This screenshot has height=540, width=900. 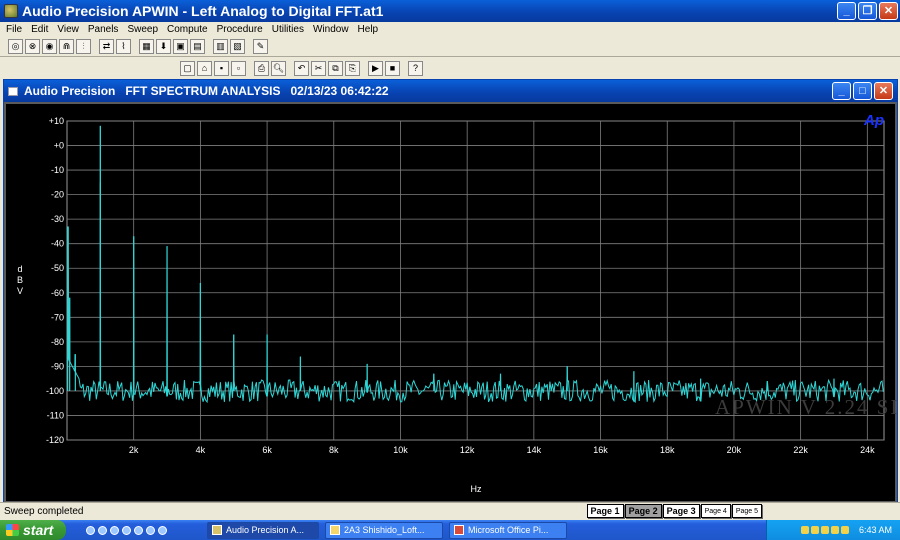 I want to click on minimize-icon: _, so click(x=846, y=11).